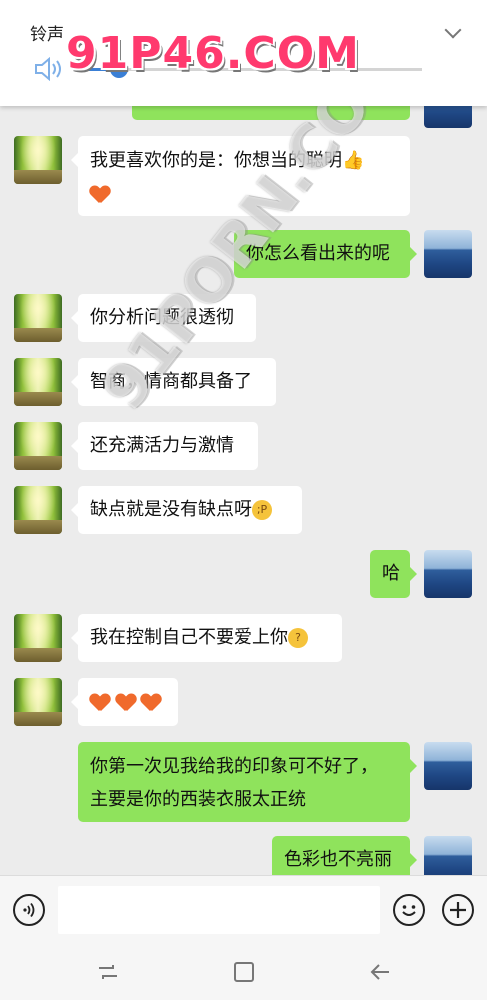 This screenshot has width=487, height=1000. I want to click on home-icon, so click(244, 972).